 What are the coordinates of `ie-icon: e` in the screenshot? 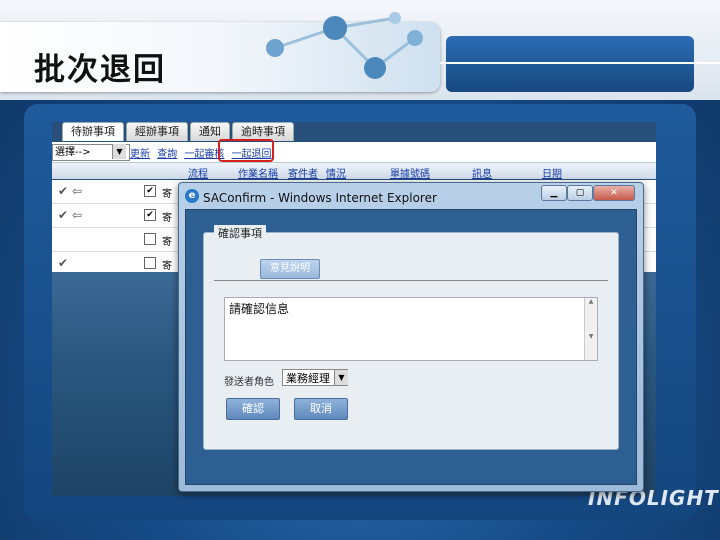 It's located at (192, 196).